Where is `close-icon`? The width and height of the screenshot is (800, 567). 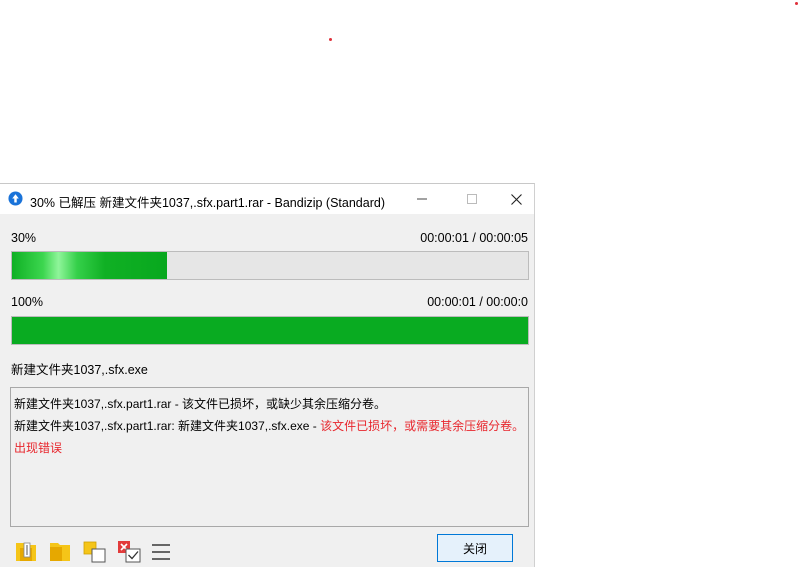
close-icon is located at coordinates (516, 199).